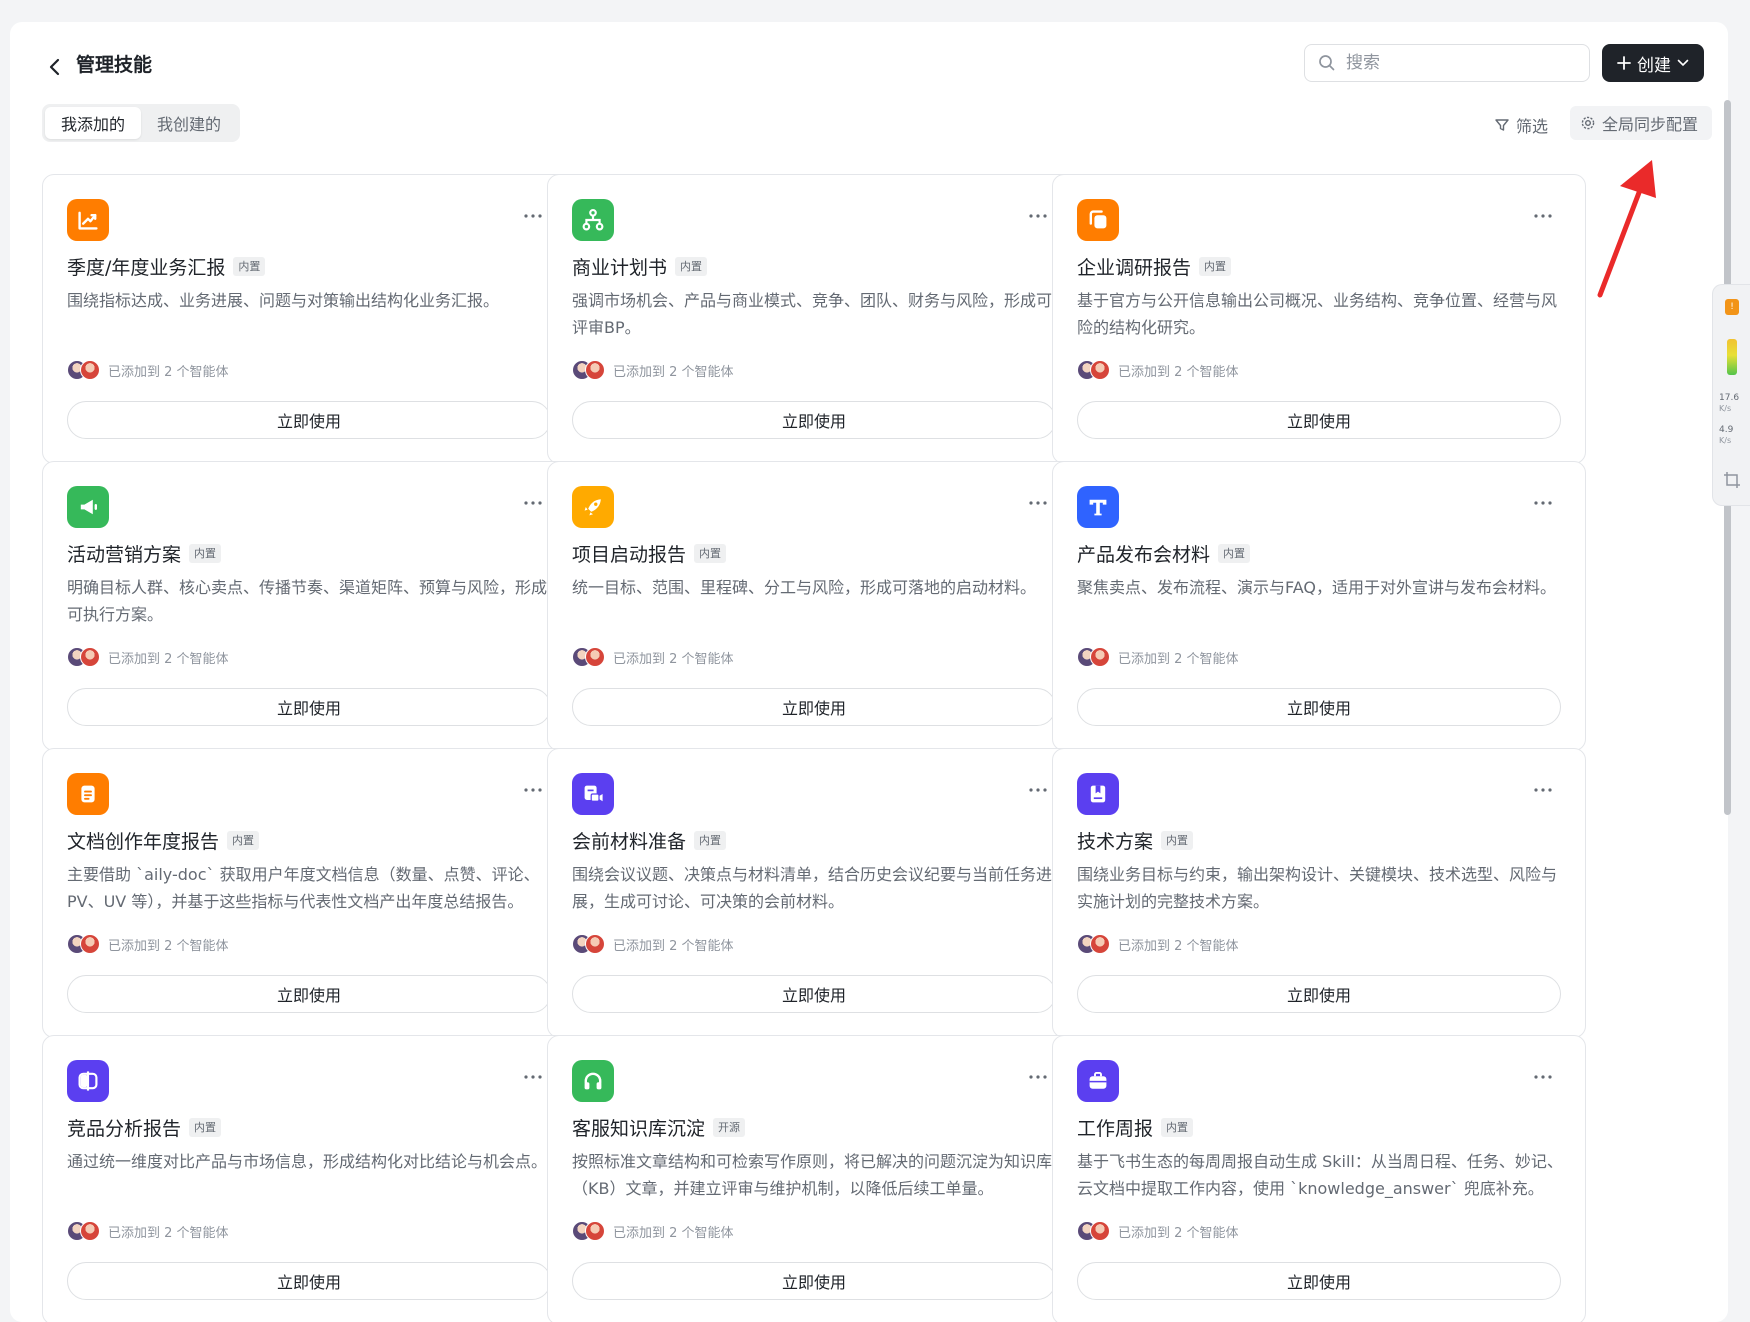 Image resolution: width=1750 pixels, height=1322 pixels. Describe the element at coordinates (729, 1127) in the screenshot. I see `skill-tag: 开源` at that location.